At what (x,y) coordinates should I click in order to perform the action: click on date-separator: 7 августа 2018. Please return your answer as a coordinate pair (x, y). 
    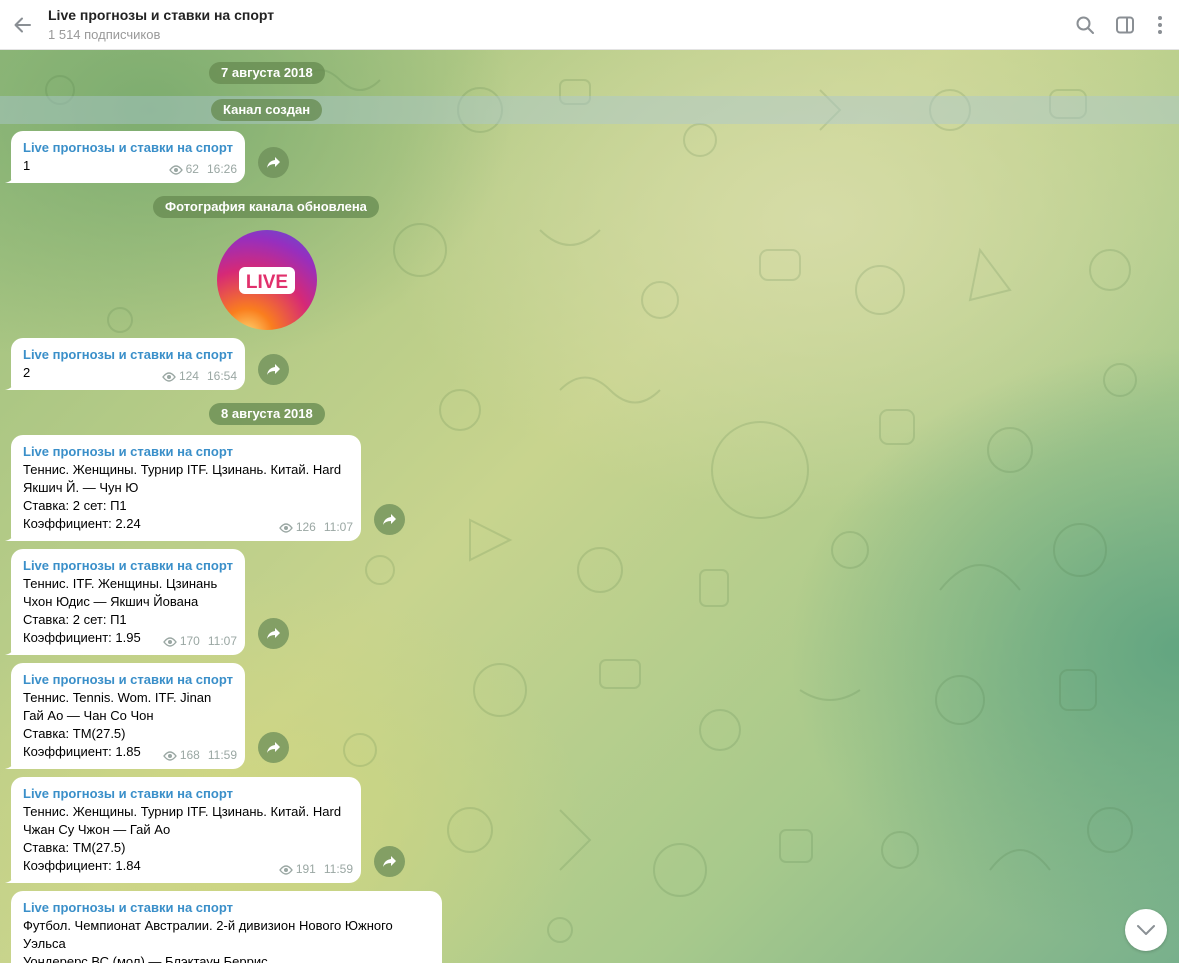
    Looking at the image, I should click on (267, 73).